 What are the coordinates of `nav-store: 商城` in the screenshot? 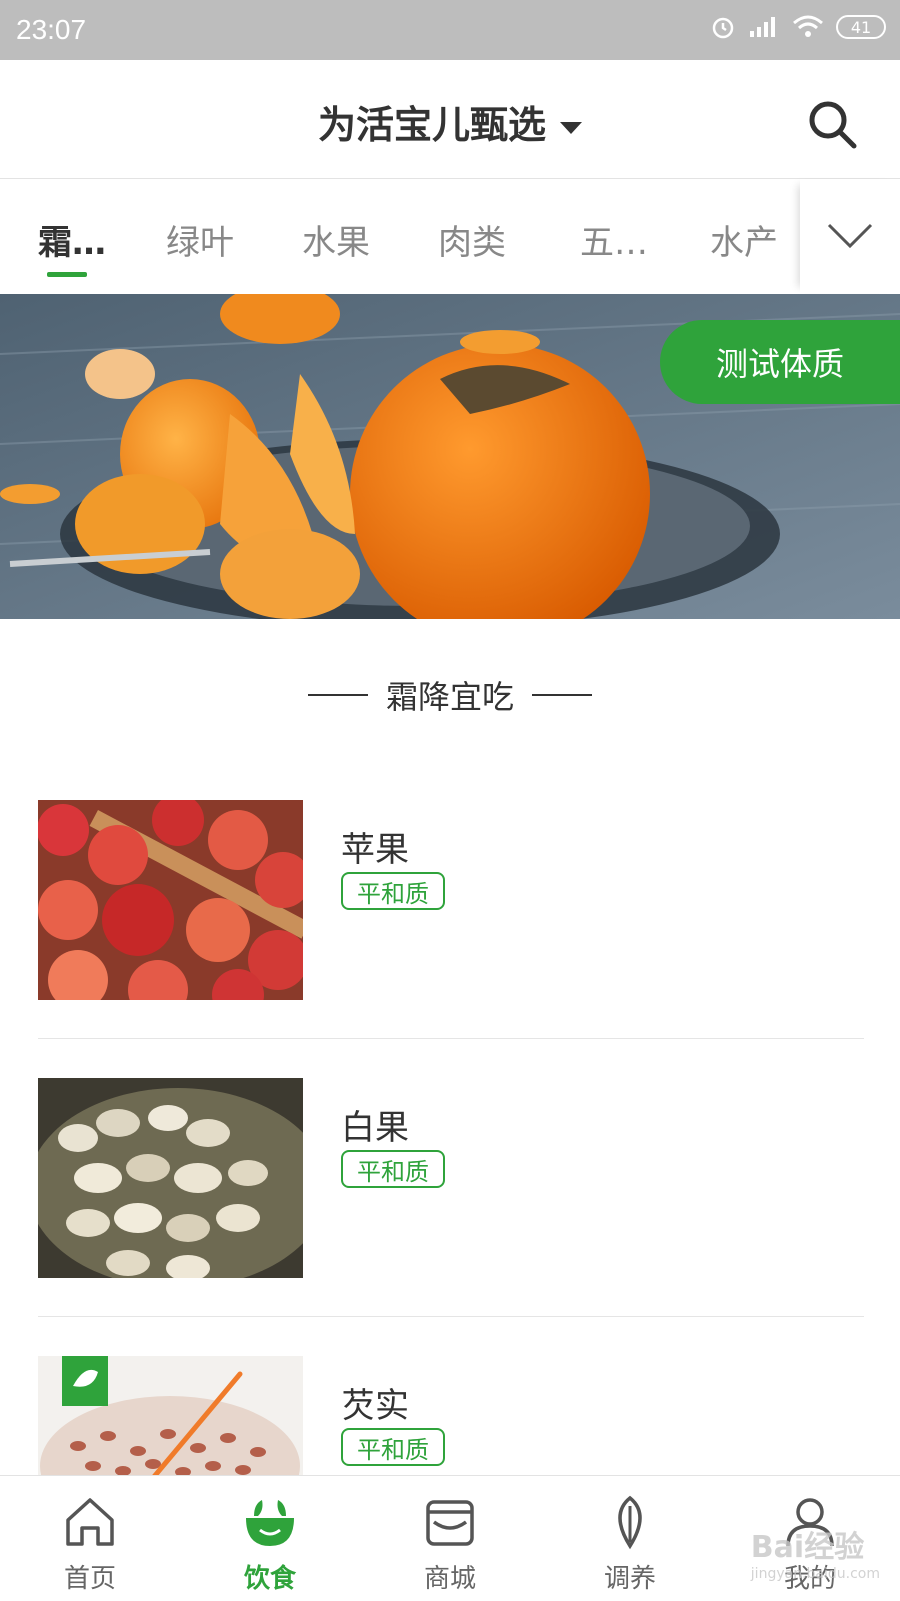 It's located at (450, 1538).